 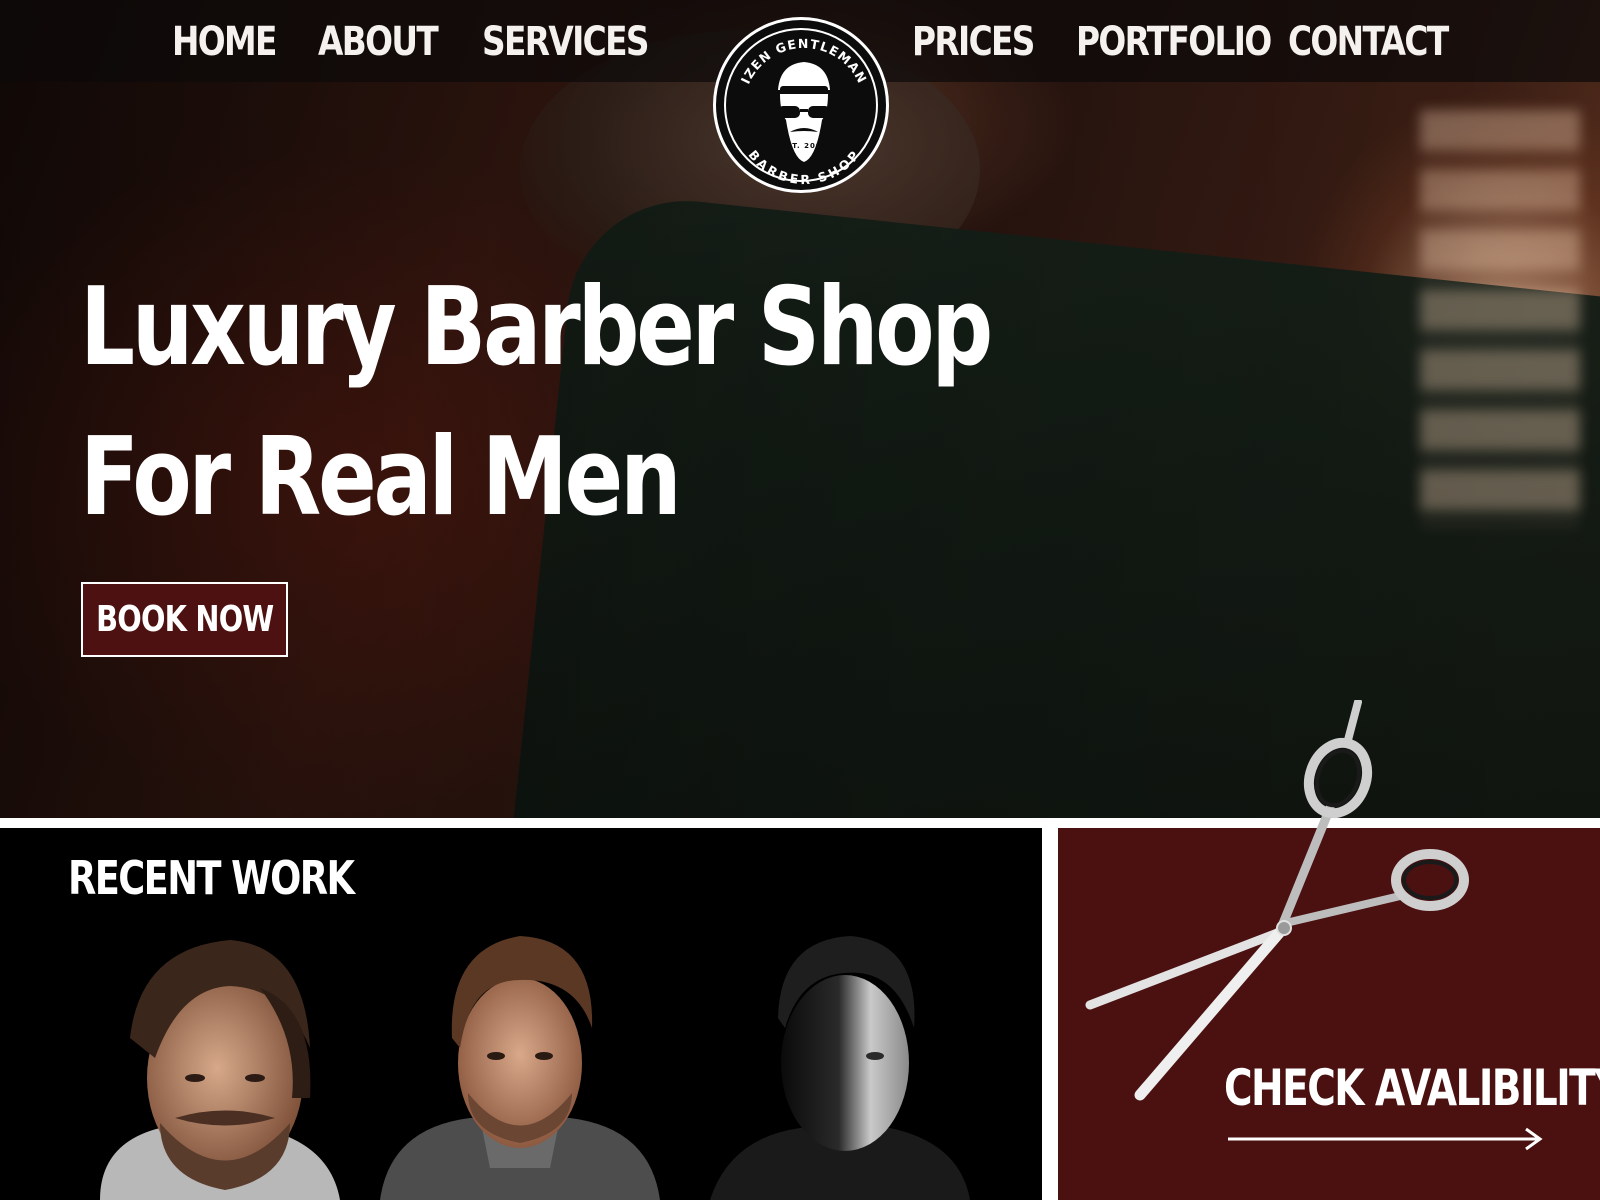 I want to click on nav-about-link: ABOUT, so click(x=378, y=42).